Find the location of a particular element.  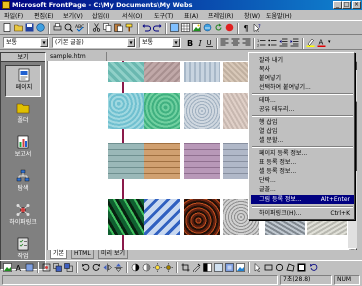

print-icon is located at coordinates (57, 27).